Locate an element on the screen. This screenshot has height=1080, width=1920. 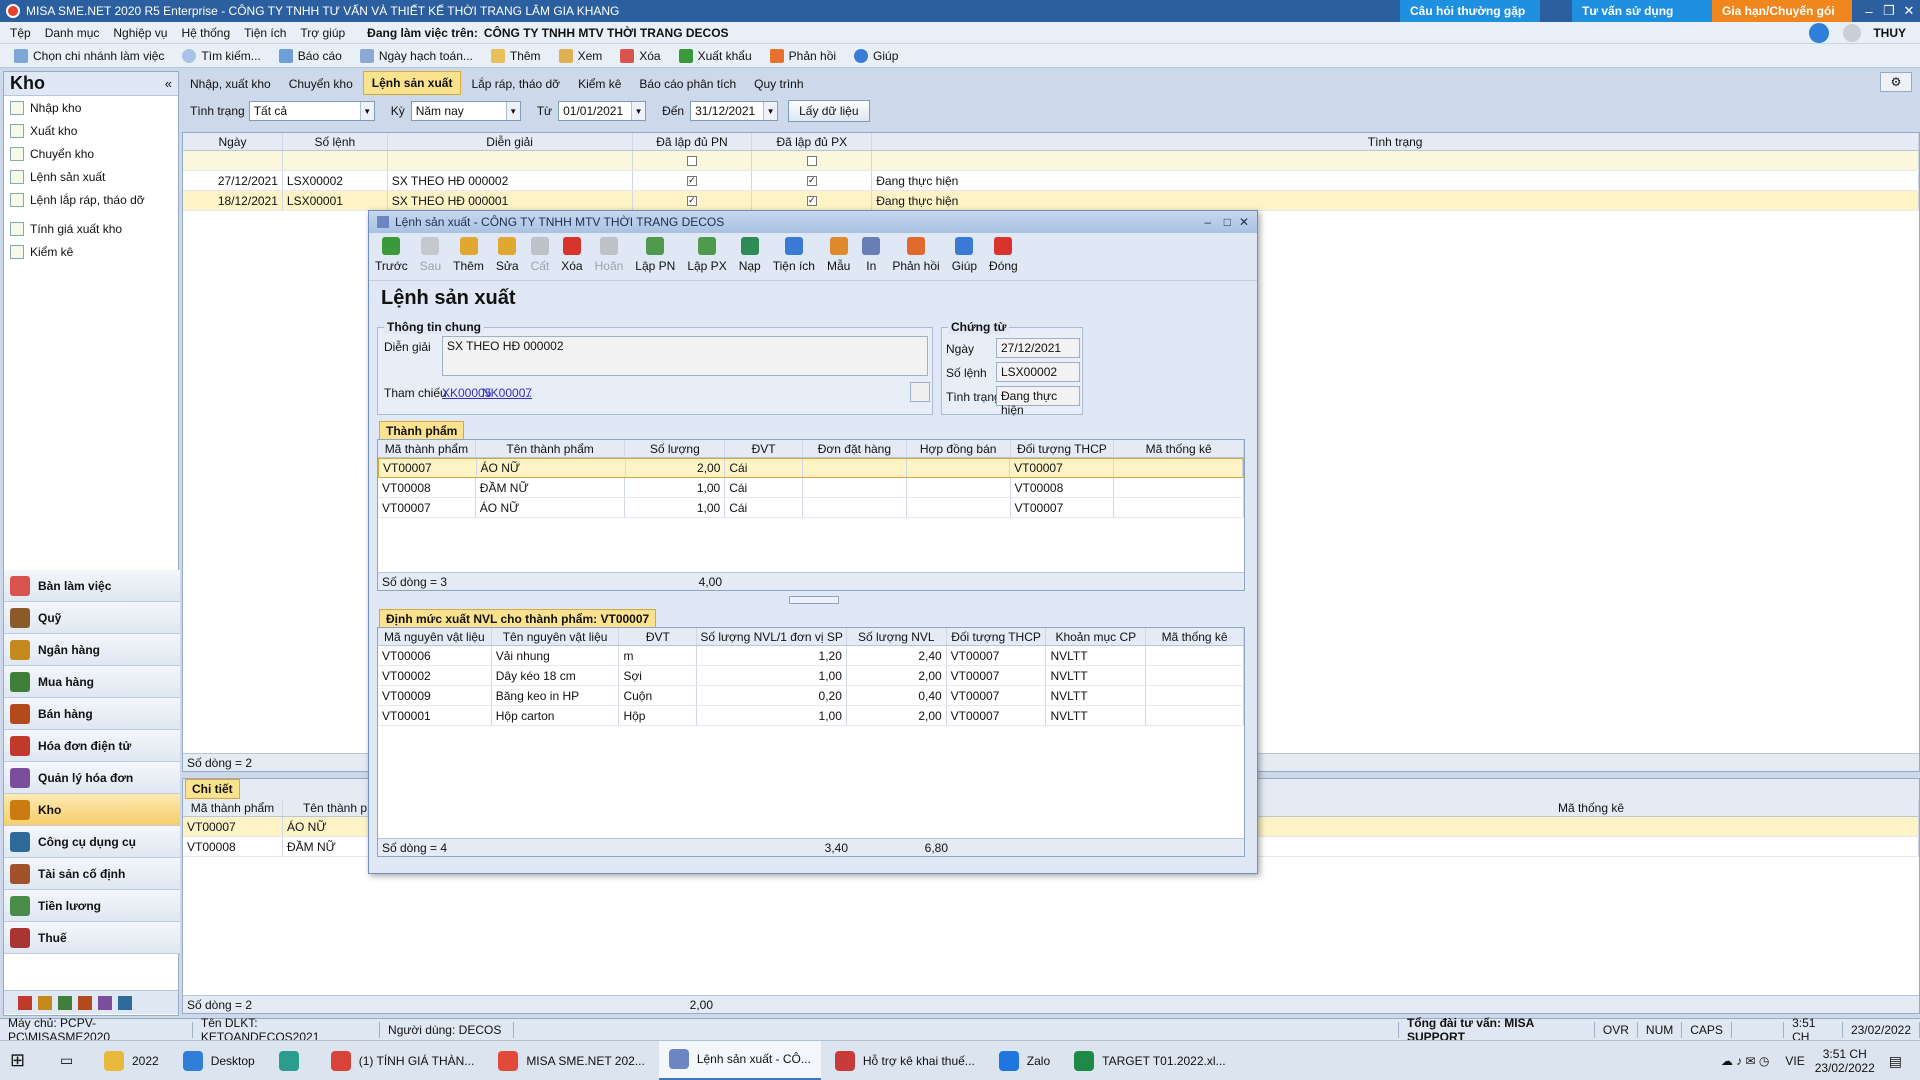
dialog-tool-9: Nạp is located at coordinates (750, 255).